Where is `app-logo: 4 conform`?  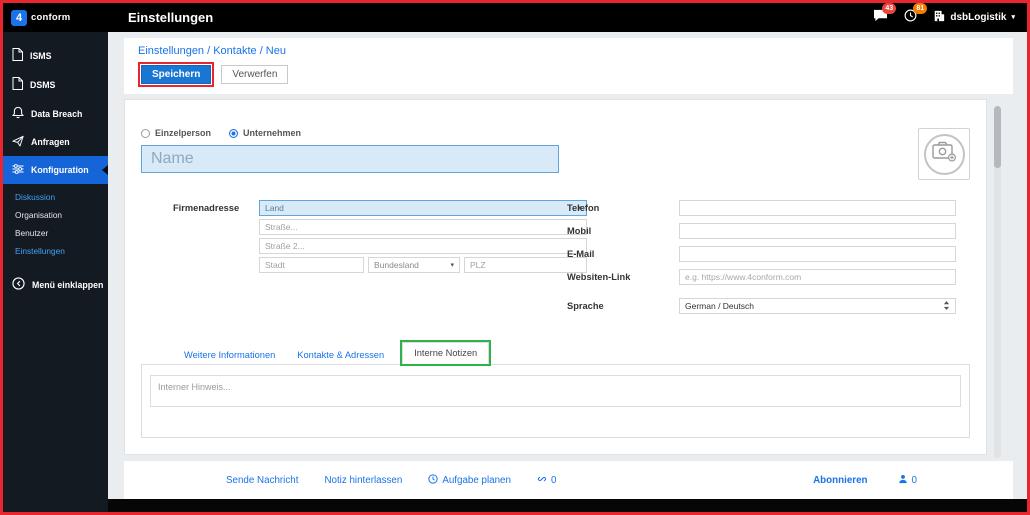
app-logo: 4 conform is located at coordinates (55, 17).